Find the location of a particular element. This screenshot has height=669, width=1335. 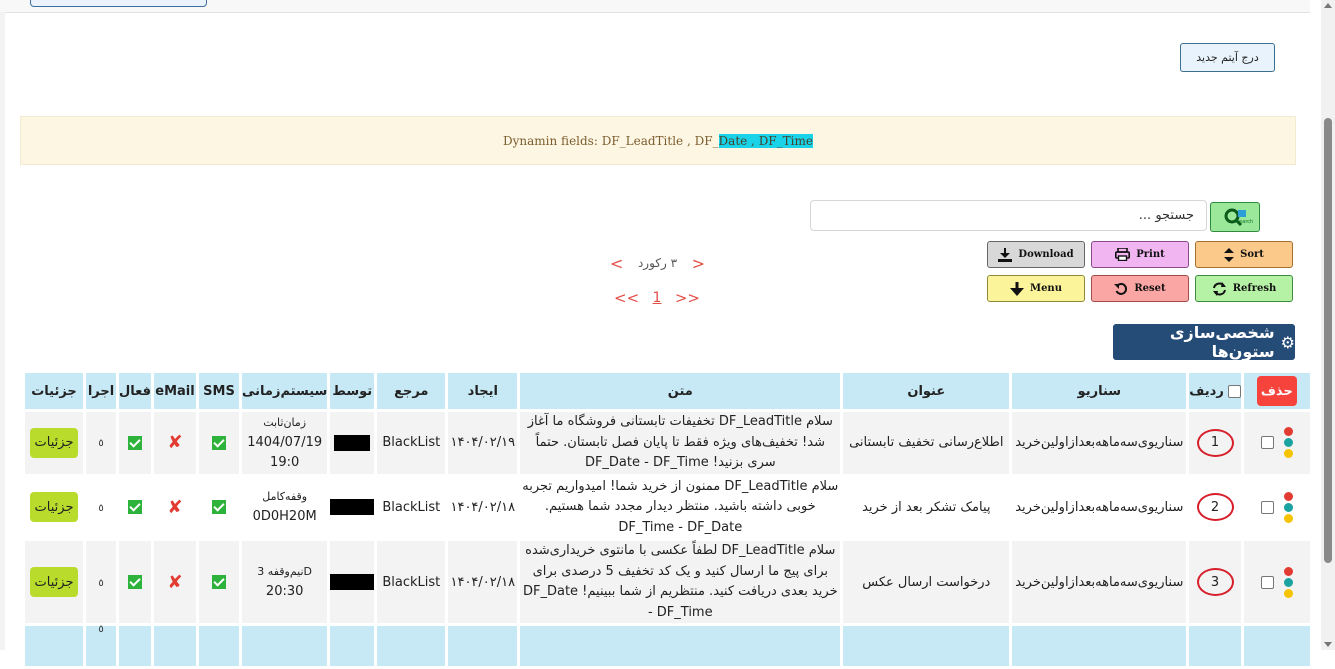

scenario-cell: سناریوی‌سه‌ماهه‌بعدازاولین‌خرید is located at coordinates (1099, 582).